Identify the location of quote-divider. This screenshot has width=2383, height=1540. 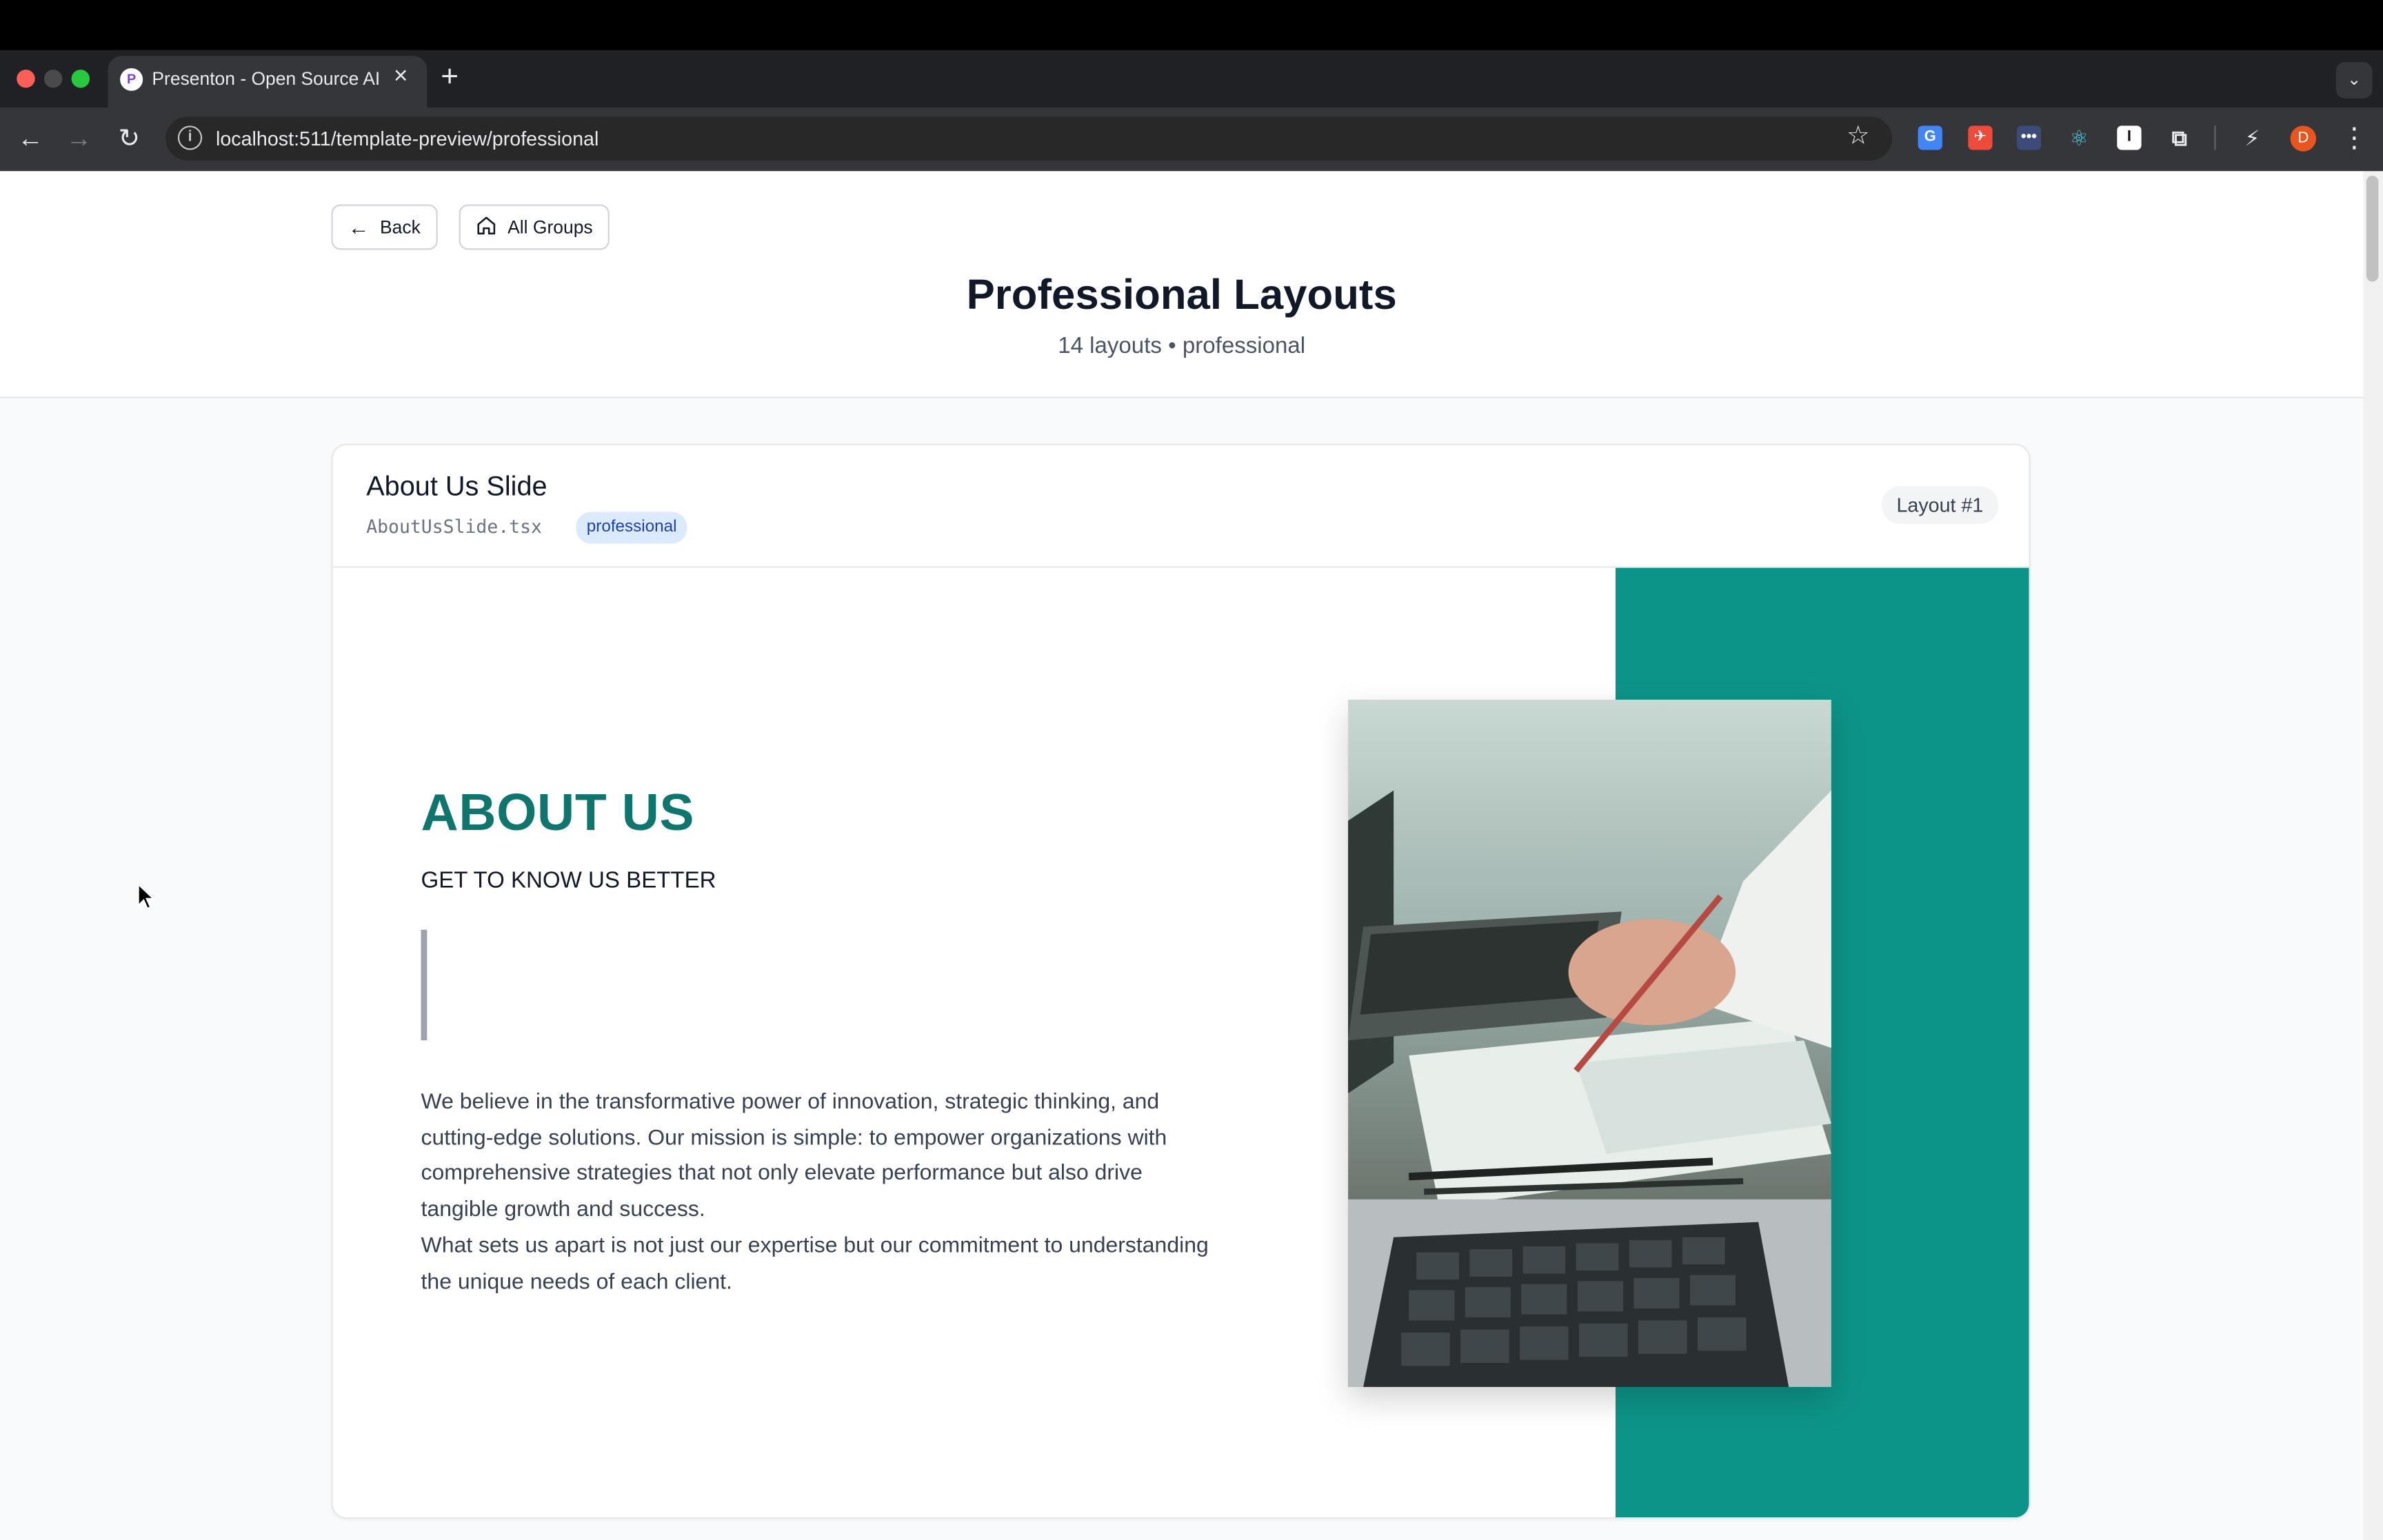
(424, 985).